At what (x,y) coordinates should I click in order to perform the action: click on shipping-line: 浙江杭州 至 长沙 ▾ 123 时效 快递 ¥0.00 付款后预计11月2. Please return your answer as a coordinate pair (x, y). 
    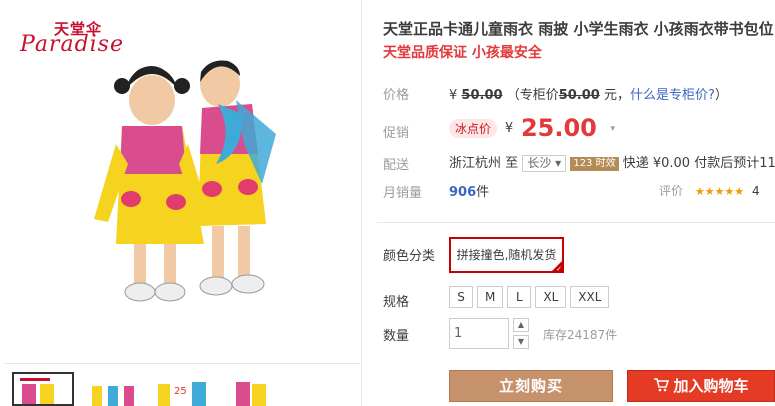
    Looking at the image, I should click on (612, 162).